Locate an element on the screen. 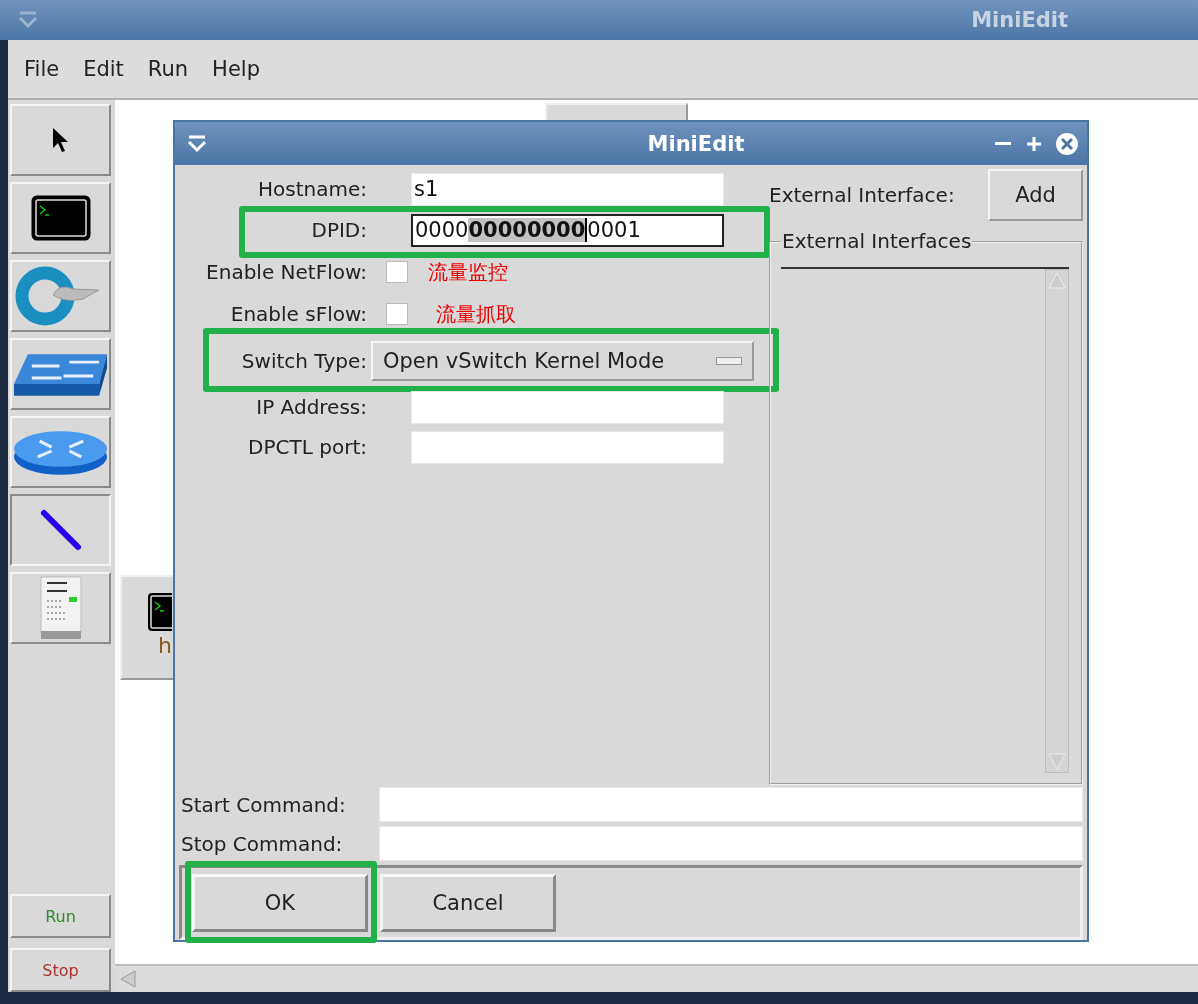  field-label: External Interface: is located at coordinates (862, 195).